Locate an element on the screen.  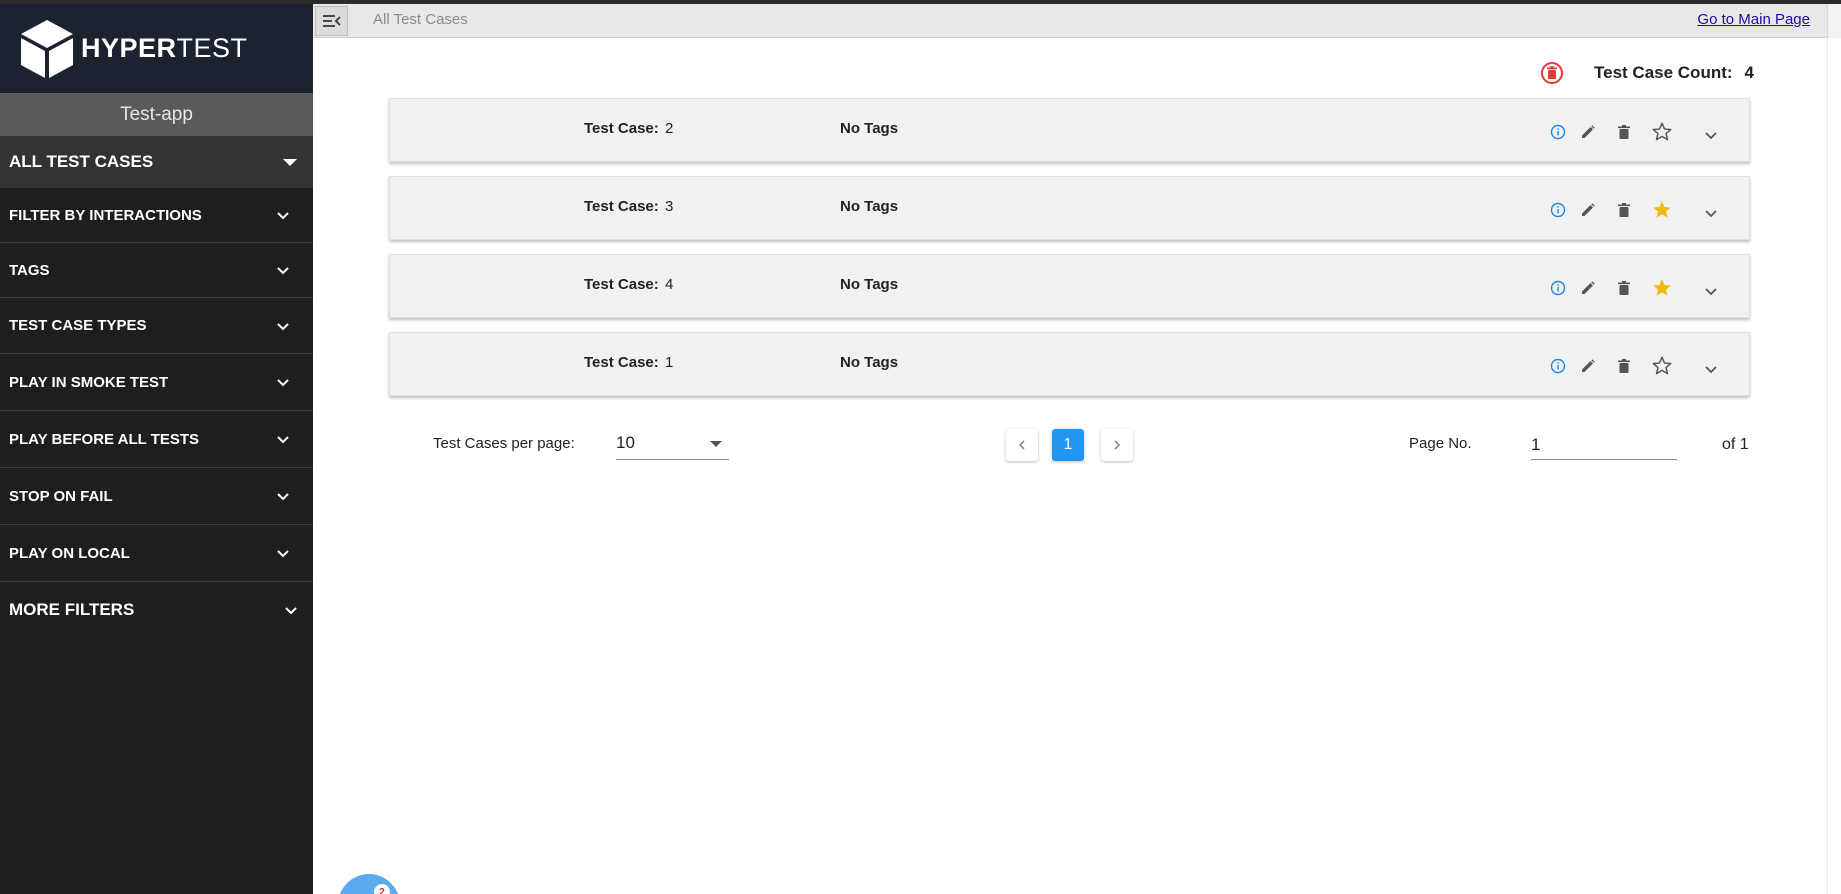
page-total: of 1 is located at coordinates (1735, 444).